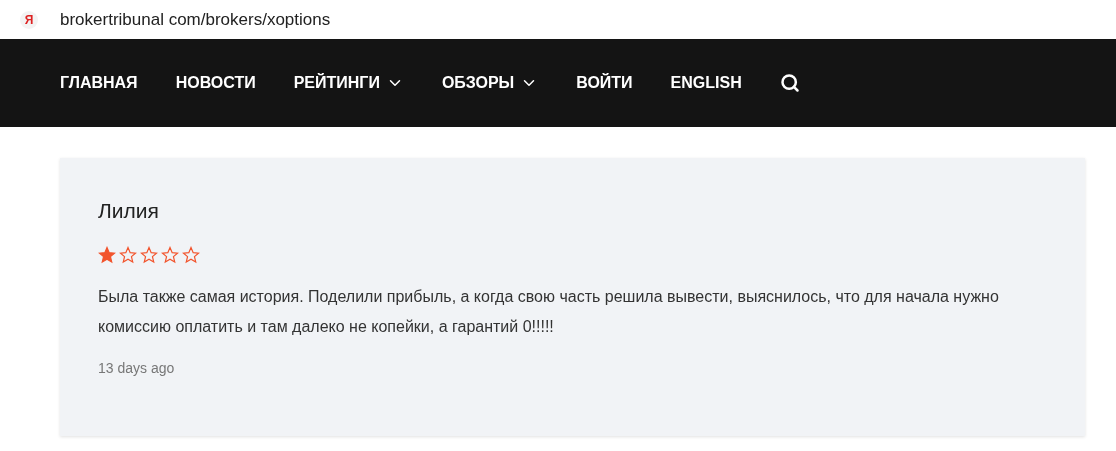  Describe the element at coordinates (29, 19) in the screenshot. I see `favicon-icon: Я` at that location.